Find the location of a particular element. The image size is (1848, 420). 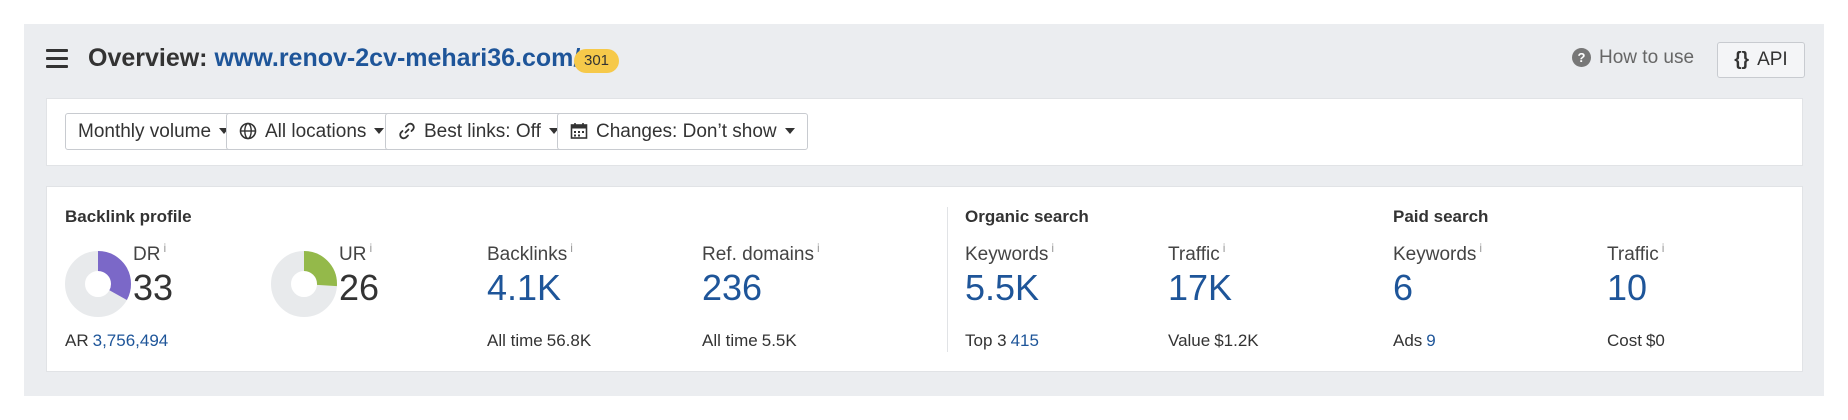

paid-cost: Cost $0 is located at coordinates (1636, 341).